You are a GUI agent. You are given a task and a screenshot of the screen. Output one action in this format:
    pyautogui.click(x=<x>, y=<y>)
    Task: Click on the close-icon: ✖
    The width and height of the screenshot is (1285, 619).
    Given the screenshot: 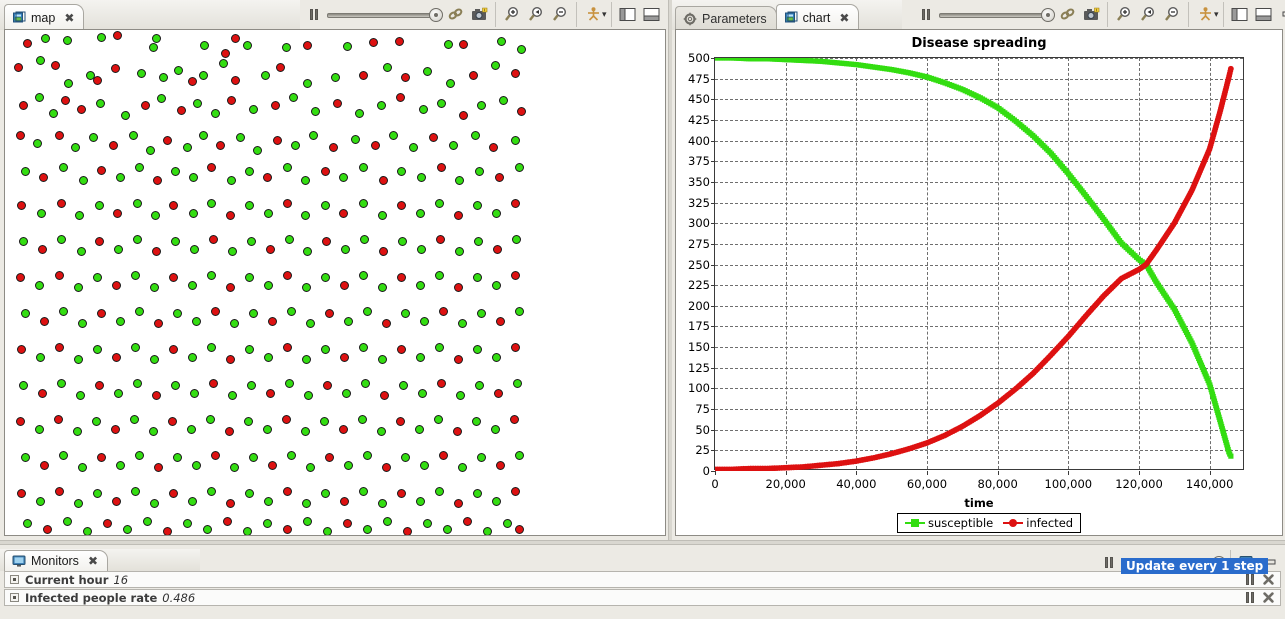 What is the action you would take?
    pyautogui.click(x=69, y=18)
    